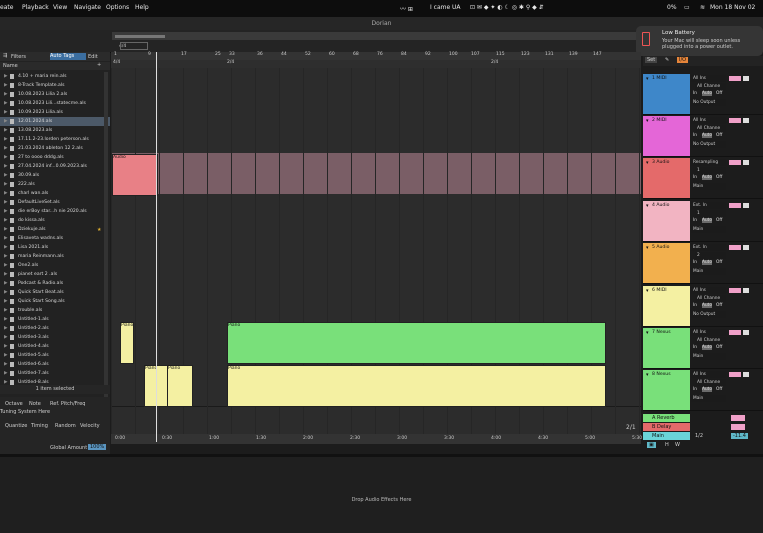  Describe the element at coordinates (55, 283) in the screenshot. I see `browser-file-row: ▶ Podcast & Radio.als` at that location.